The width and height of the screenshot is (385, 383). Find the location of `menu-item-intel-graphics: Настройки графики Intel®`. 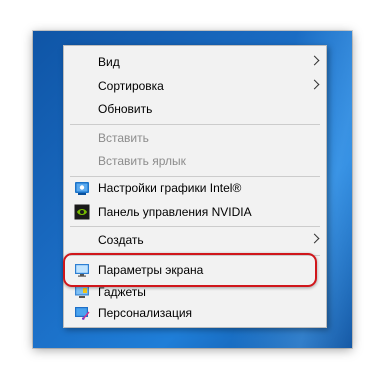

menu-item-intel-graphics: Настройки графики Intel® is located at coordinates (195, 188).